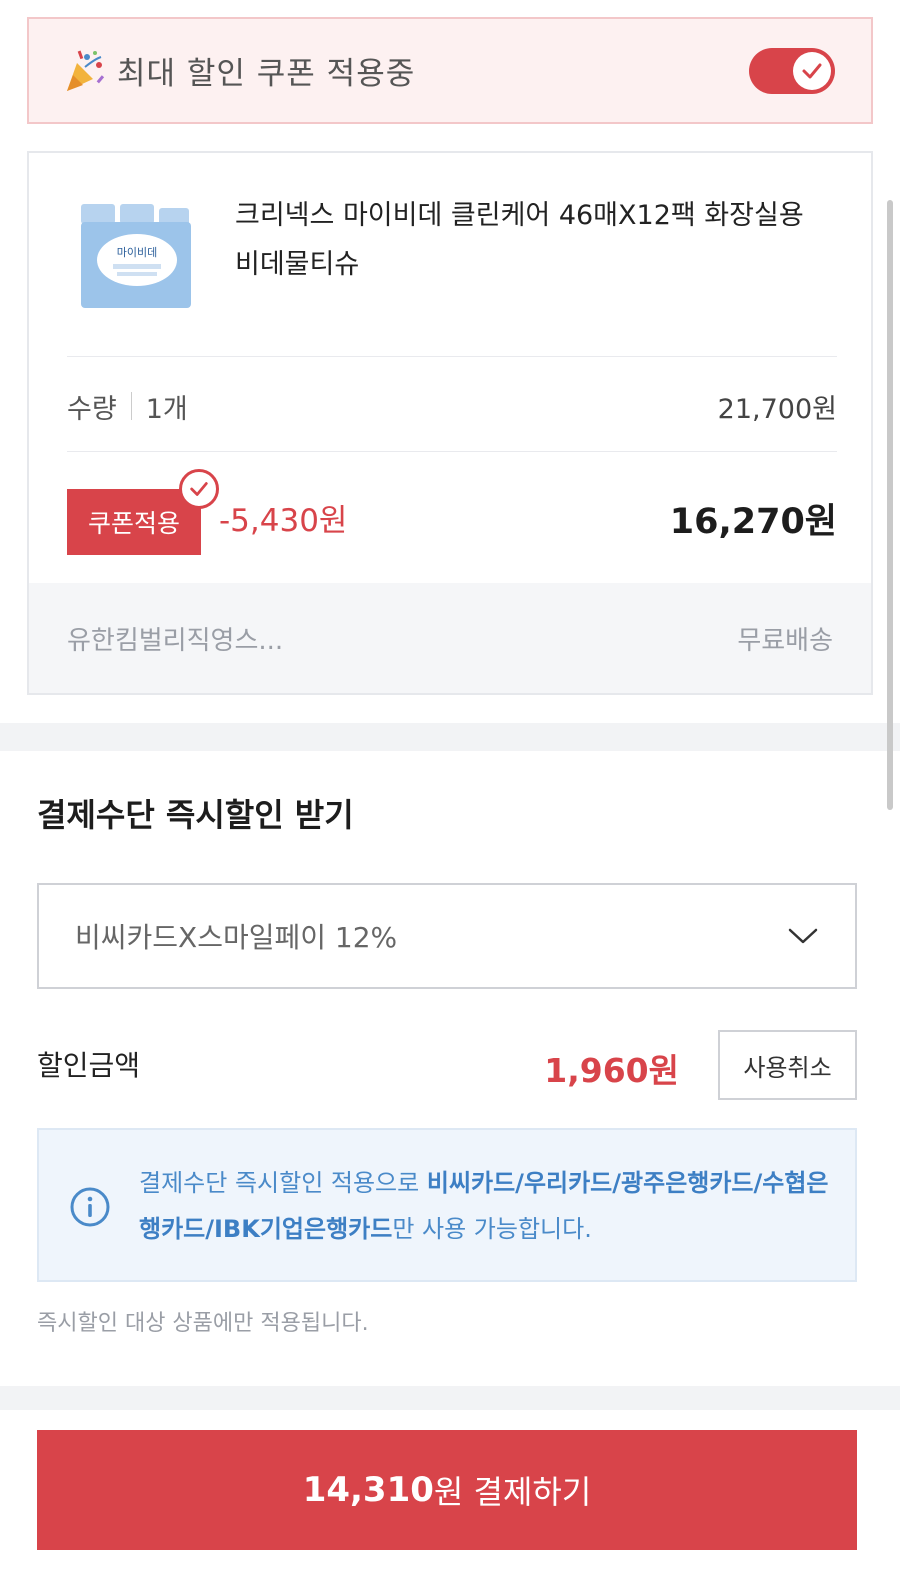 This screenshot has width=900, height=1581. What do you see at coordinates (447, 936) in the screenshot?
I see `payment-method-select: 비씨카드X스마일페이 12%` at bounding box center [447, 936].